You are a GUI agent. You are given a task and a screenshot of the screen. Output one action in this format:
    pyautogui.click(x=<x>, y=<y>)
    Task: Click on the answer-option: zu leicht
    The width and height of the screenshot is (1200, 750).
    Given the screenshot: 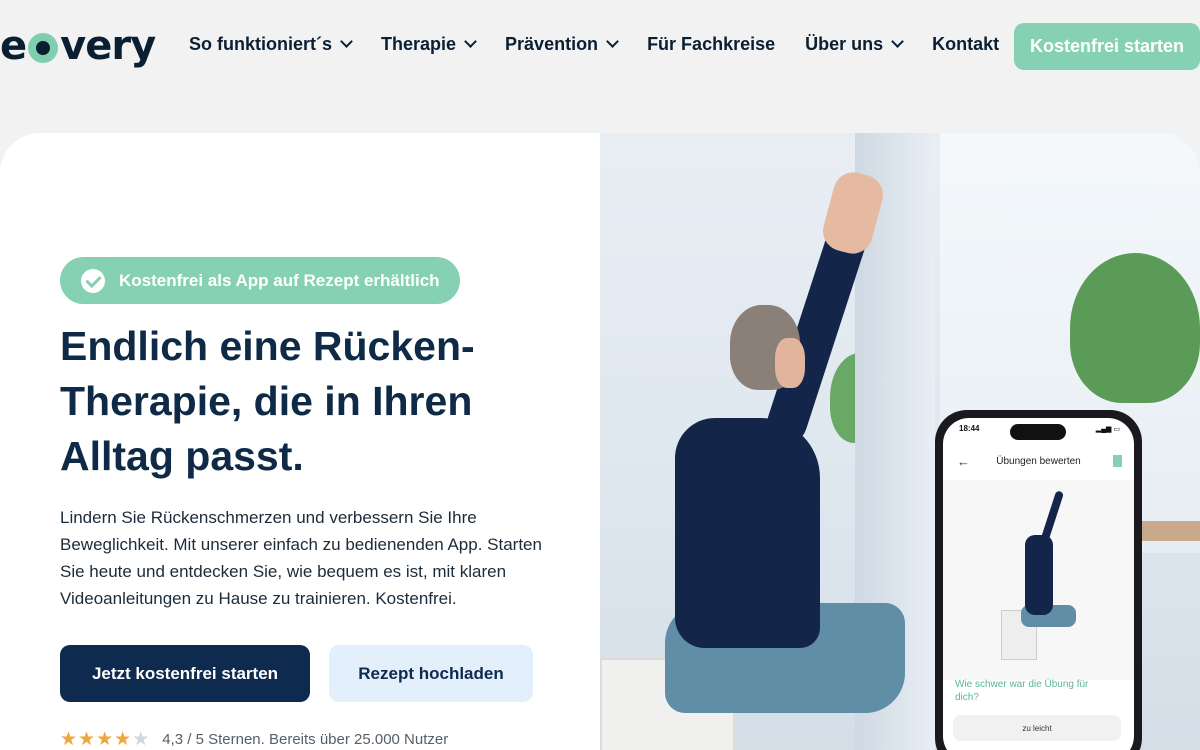 What is the action you would take?
    pyautogui.click(x=1037, y=728)
    